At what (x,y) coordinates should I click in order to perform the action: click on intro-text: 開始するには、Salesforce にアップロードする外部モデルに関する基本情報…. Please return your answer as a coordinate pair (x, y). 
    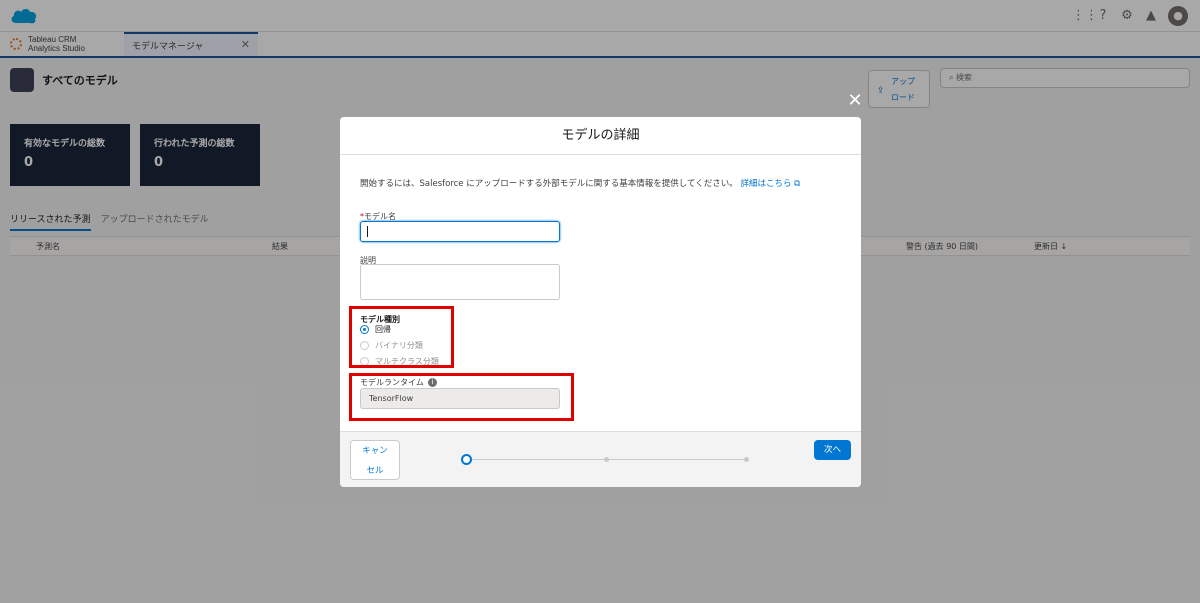
    Looking at the image, I should click on (580, 183).